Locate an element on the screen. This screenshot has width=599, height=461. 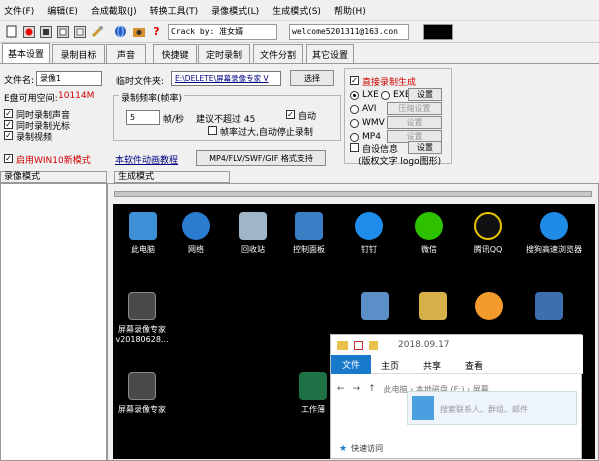
search-avatar-icon is located at coordinates (423, 408).